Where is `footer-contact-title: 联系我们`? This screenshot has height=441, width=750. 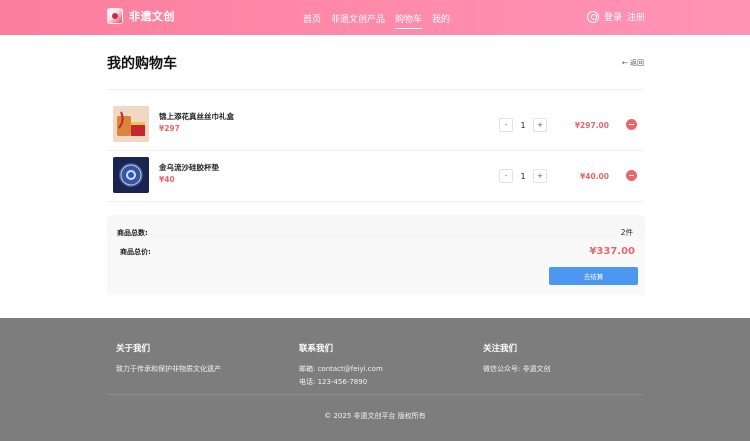
footer-contact-title: 联系我们 is located at coordinates (316, 349).